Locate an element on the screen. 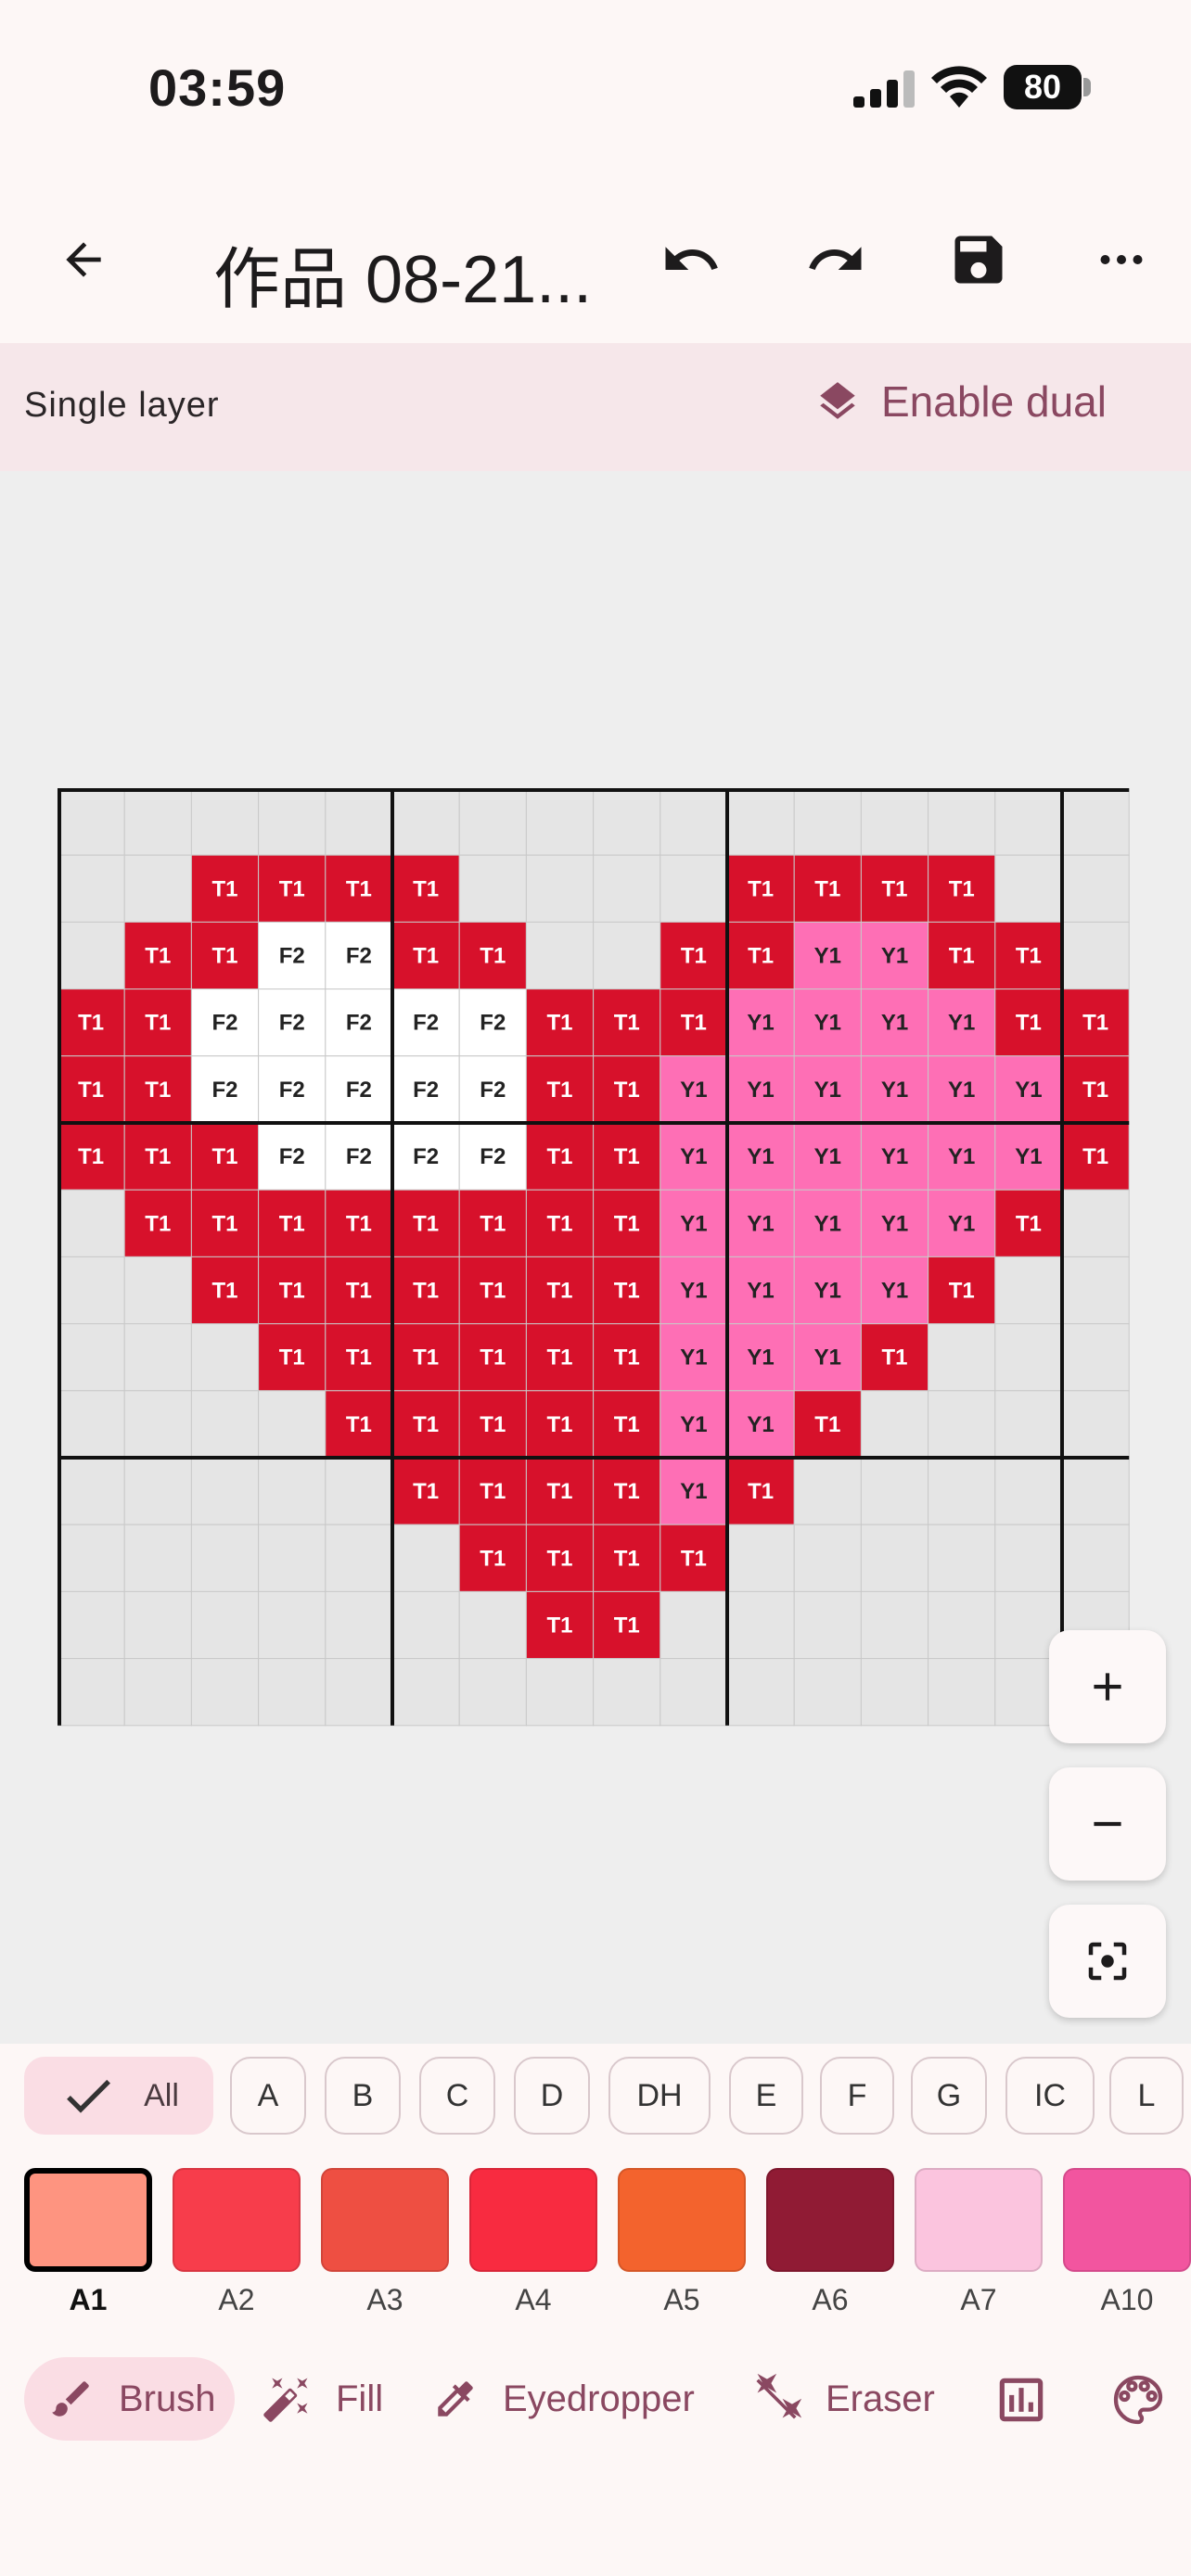 The width and height of the screenshot is (1191, 2576). save-button is located at coordinates (978, 259).